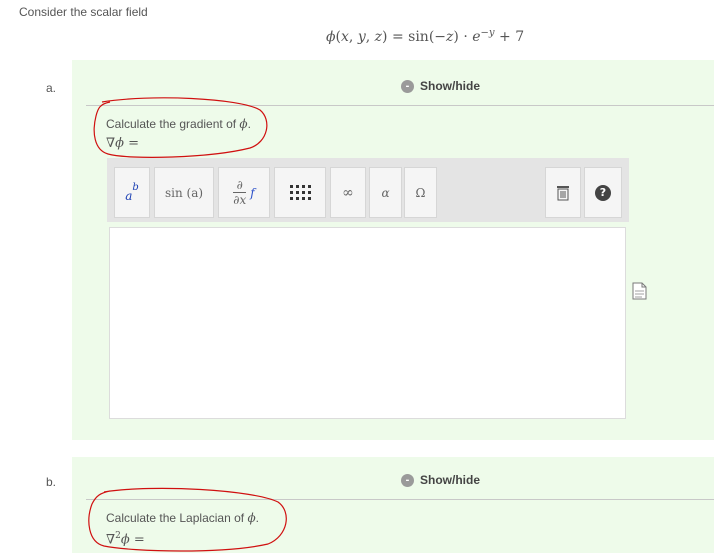 The width and height of the screenshot is (714, 553). I want to click on infinity-label: ∞, so click(348, 192).